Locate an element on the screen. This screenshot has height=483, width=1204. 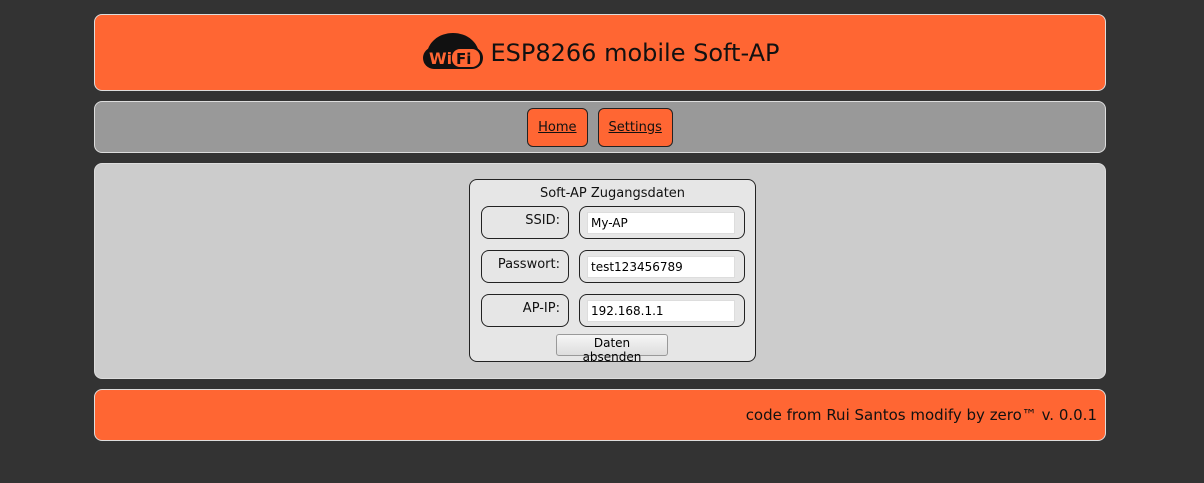
modifier-link: zero™ is located at coordinates (1013, 415).